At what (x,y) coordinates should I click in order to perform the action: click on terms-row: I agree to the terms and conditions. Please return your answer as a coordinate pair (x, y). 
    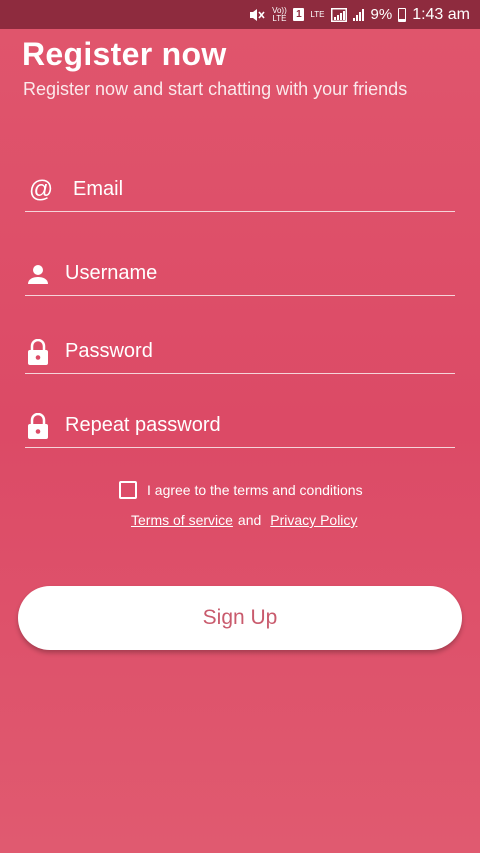
    Looking at the image, I should click on (241, 490).